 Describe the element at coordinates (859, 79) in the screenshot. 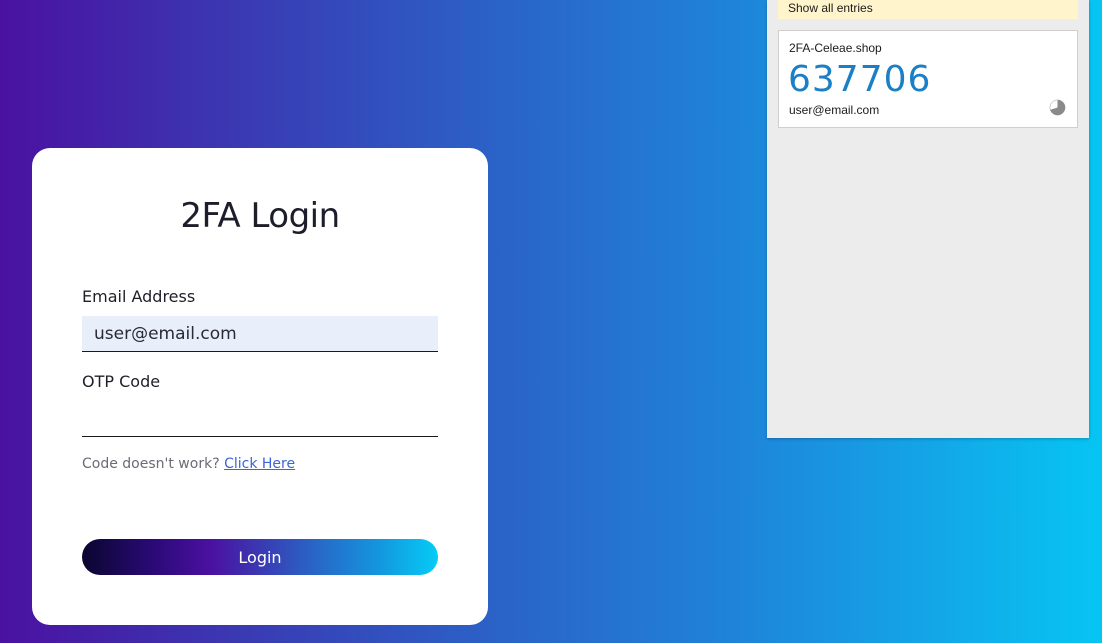

I see `otp-code: 637706` at that location.